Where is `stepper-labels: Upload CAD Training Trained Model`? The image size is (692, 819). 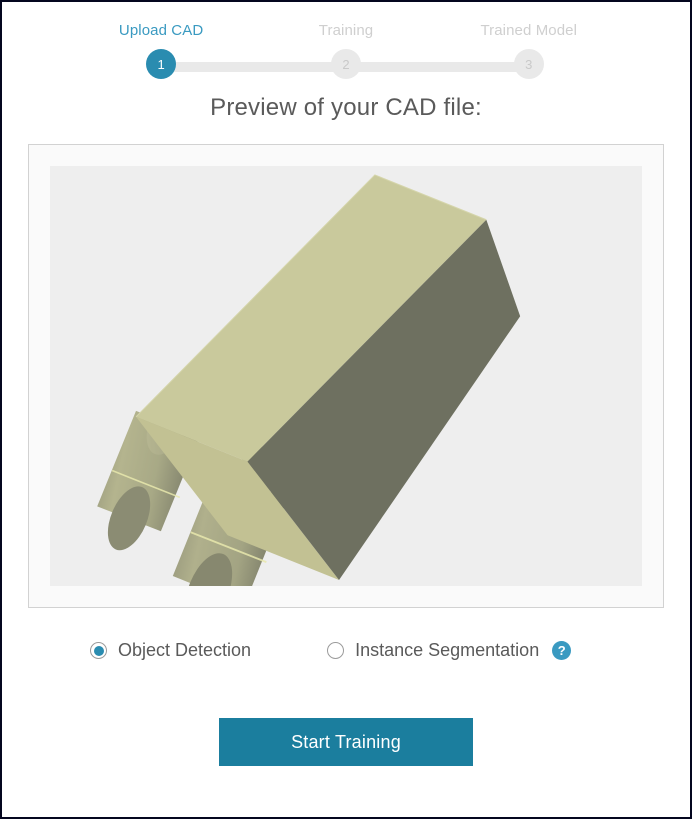 stepper-labels: Upload CAD Training Trained Model is located at coordinates (348, 33).